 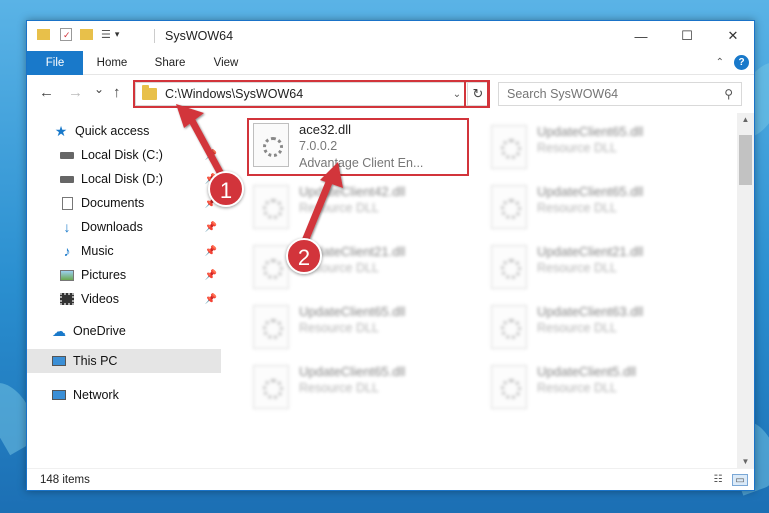 What do you see at coordinates (117, 34) in the screenshot?
I see `customize-toolbar-icon: ▾` at bounding box center [117, 34].